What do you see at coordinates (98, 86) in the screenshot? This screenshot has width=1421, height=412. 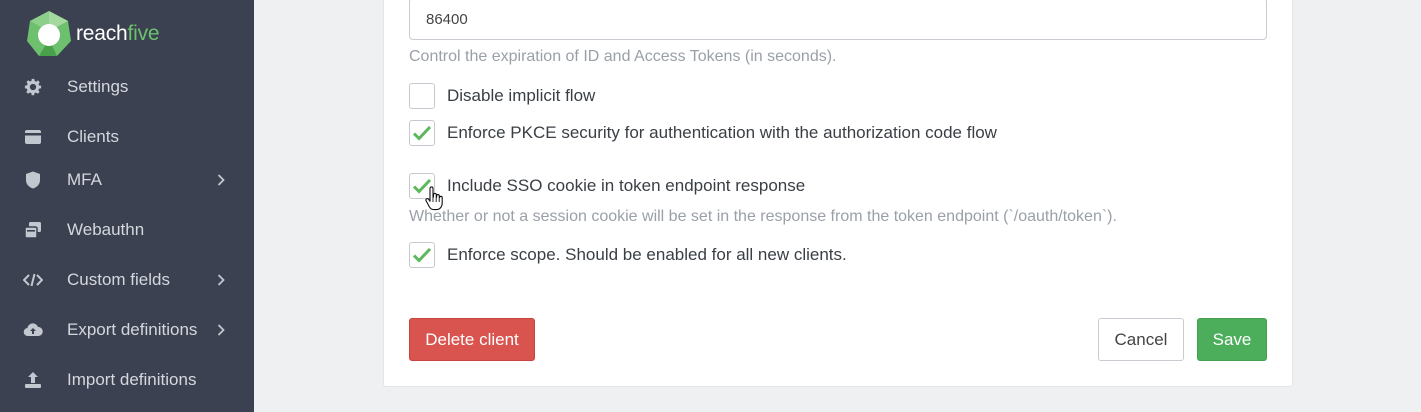 I see `sidebar-item-label: Settings` at bounding box center [98, 86].